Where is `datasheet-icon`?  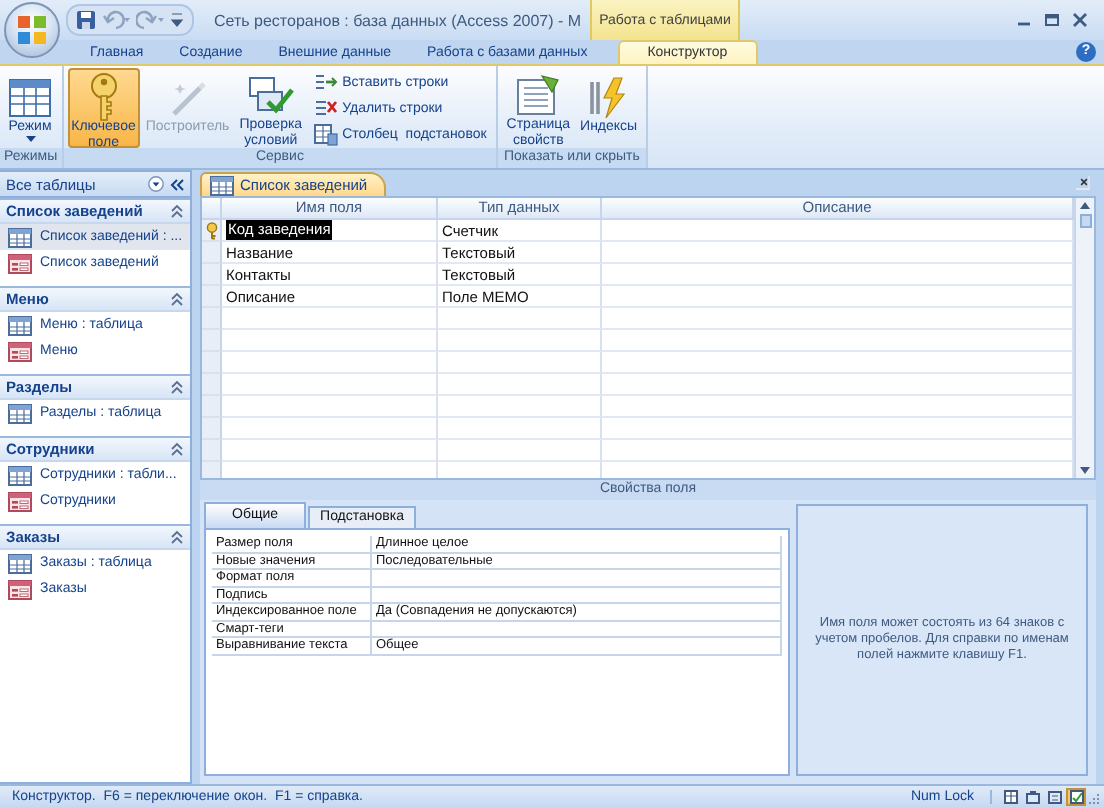
datasheet-icon is located at coordinates (30, 97).